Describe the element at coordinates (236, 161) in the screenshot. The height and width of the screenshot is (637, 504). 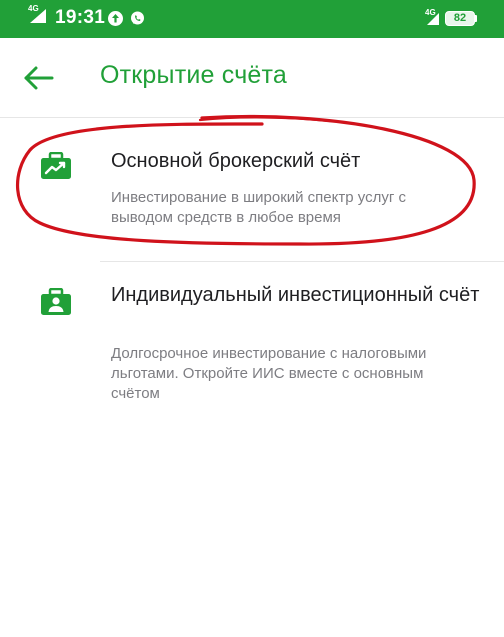
I see `item-title: Основной брокерский счёт` at that location.